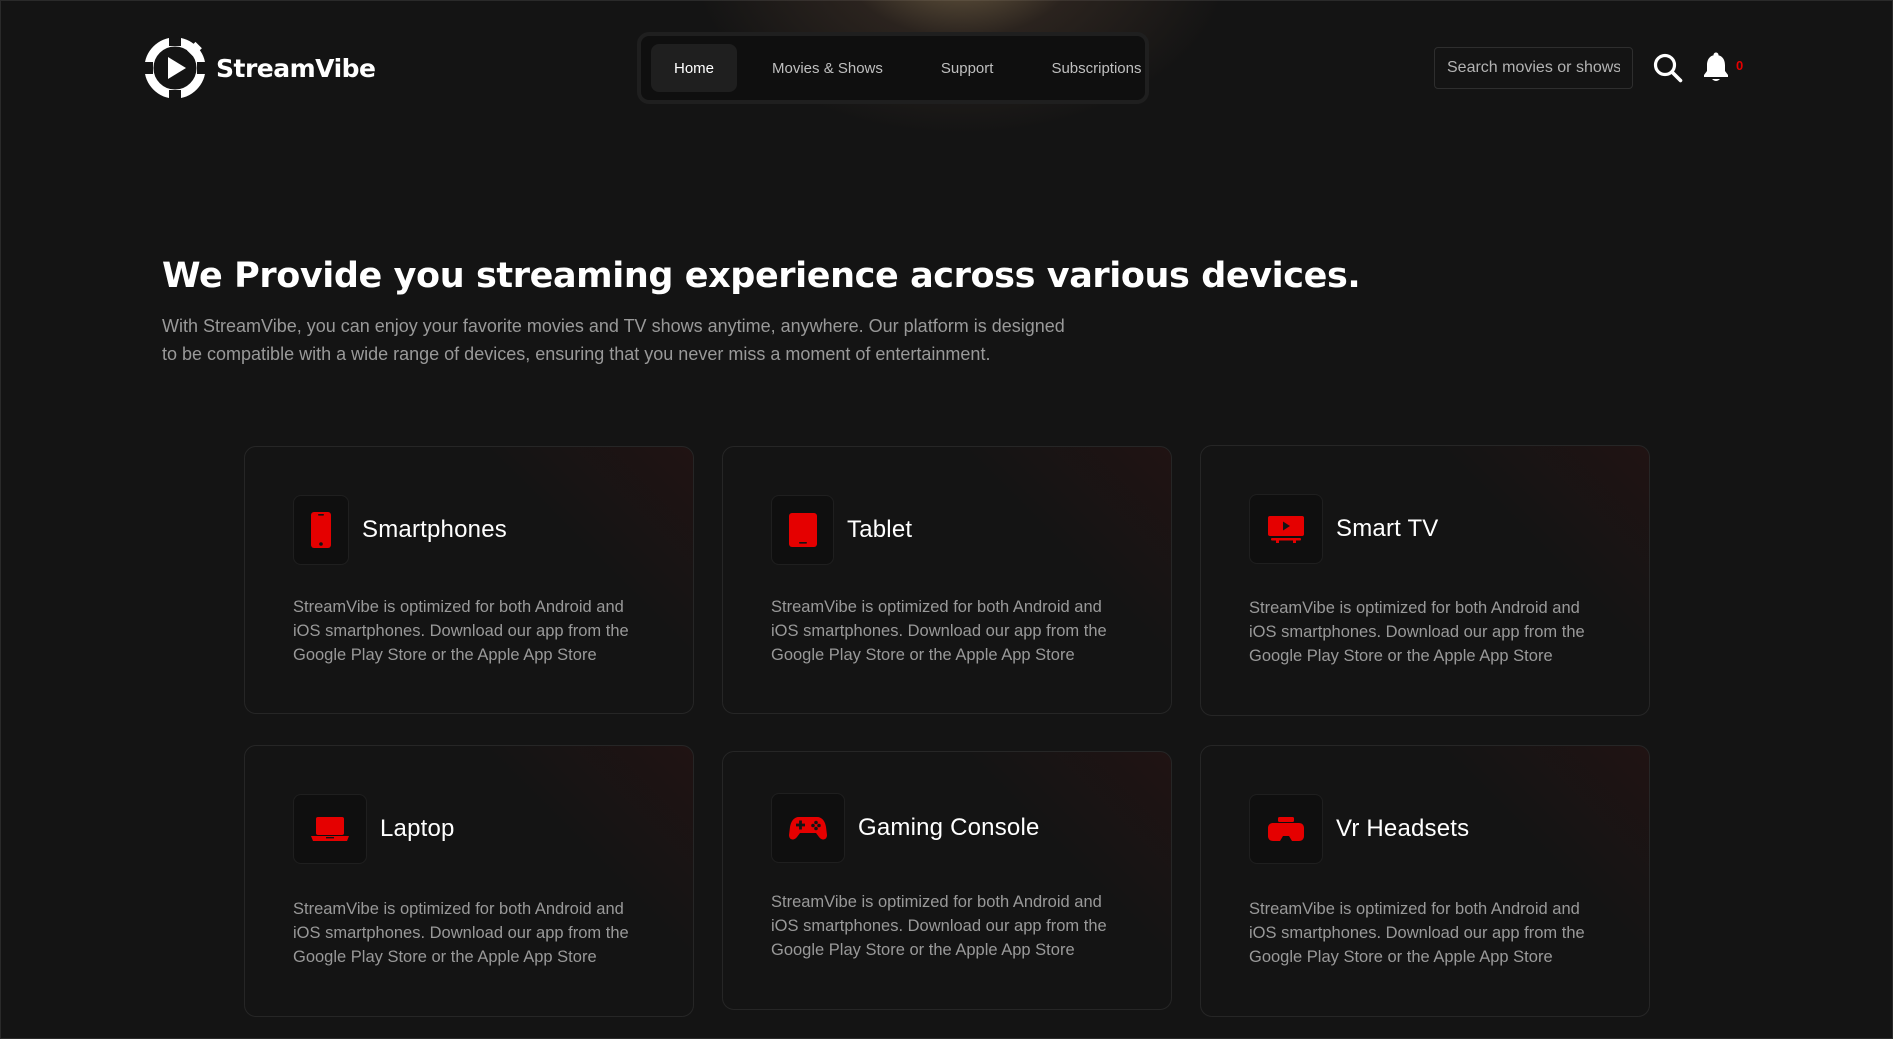 The image size is (1893, 1039). What do you see at coordinates (694, 68) in the screenshot?
I see `nav-home: Home` at bounding box center [694, 68].